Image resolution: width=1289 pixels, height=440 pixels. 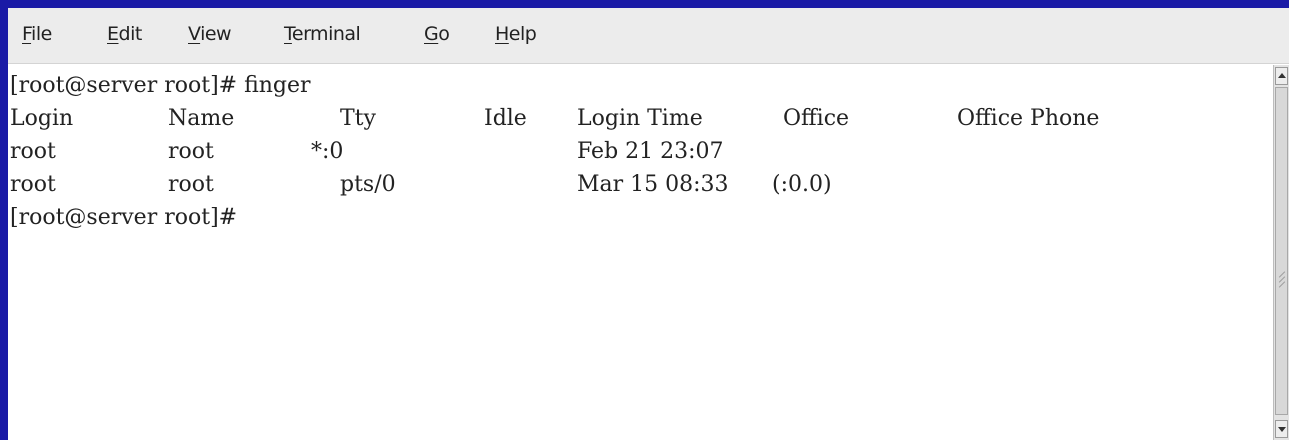 I want to click on header-idle: Idle, so click(x=505, y=118).